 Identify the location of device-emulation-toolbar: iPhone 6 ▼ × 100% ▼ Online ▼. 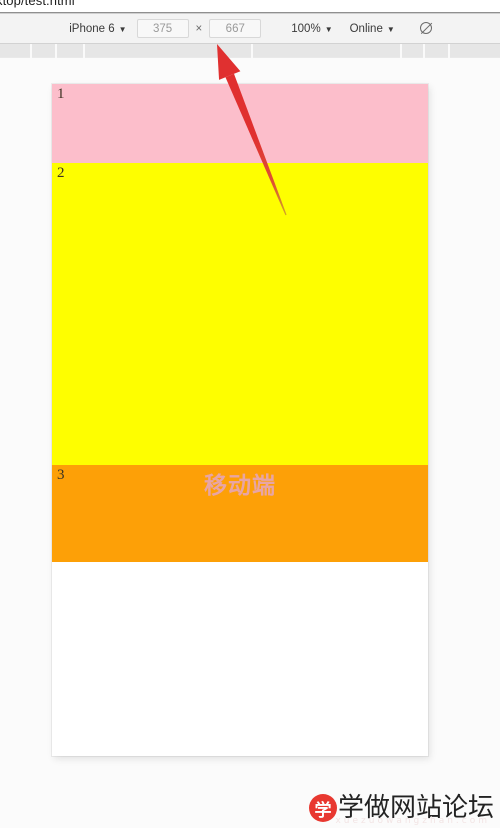
(250, 28).